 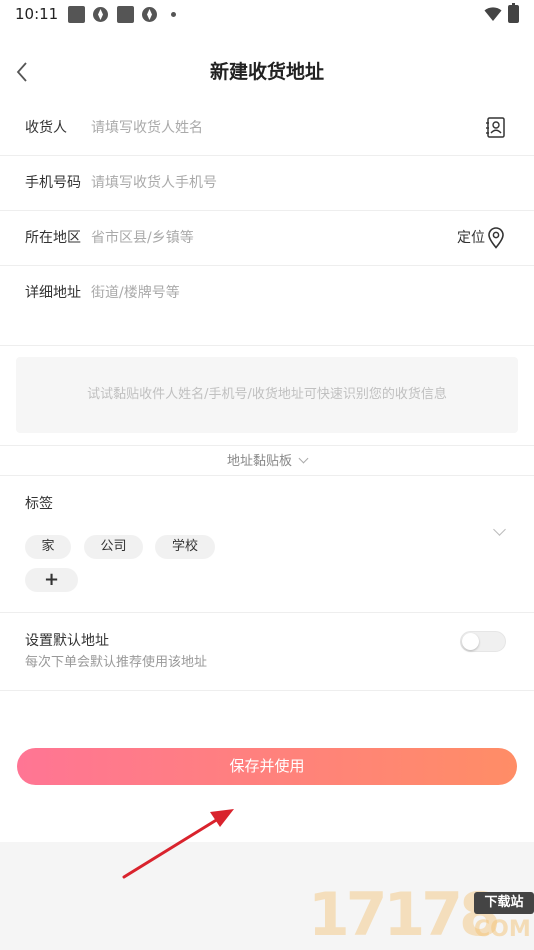 I want to click on status-time: 10:11, so click(x=37, y=14).